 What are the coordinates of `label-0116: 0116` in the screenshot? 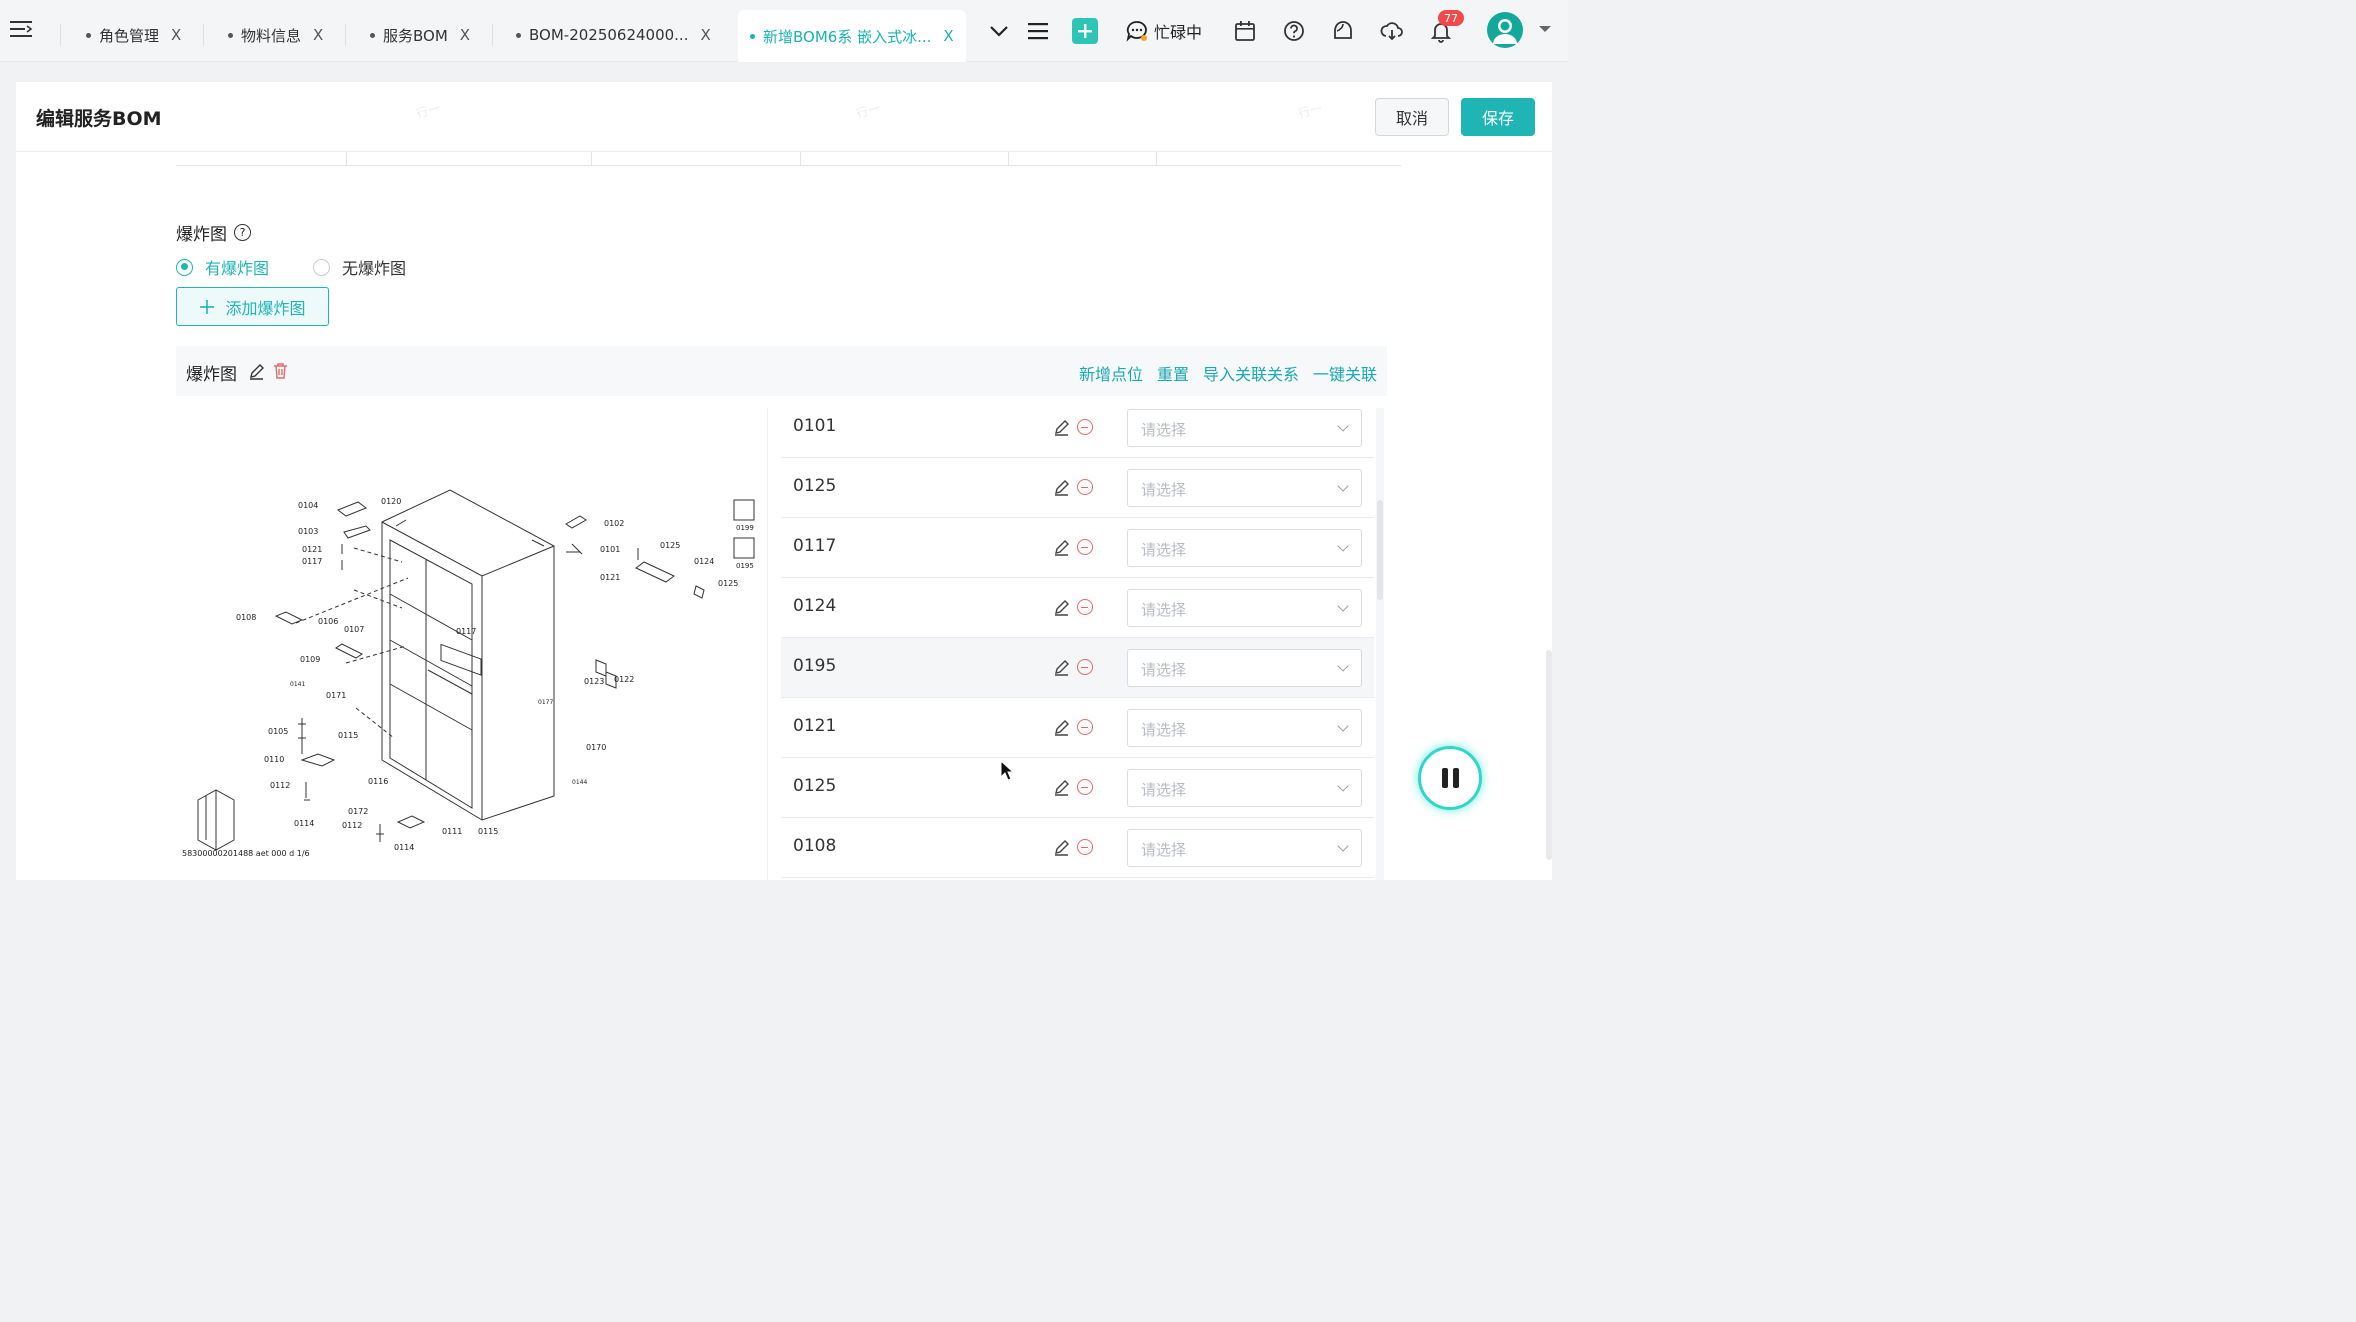 It's located at (378, 781).